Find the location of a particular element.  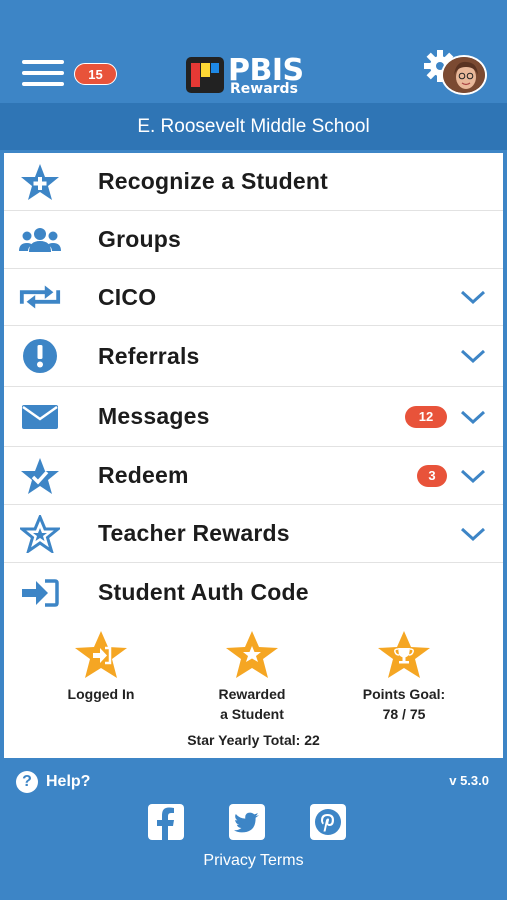

sign-in-icon is located at coordinates (40, 593).